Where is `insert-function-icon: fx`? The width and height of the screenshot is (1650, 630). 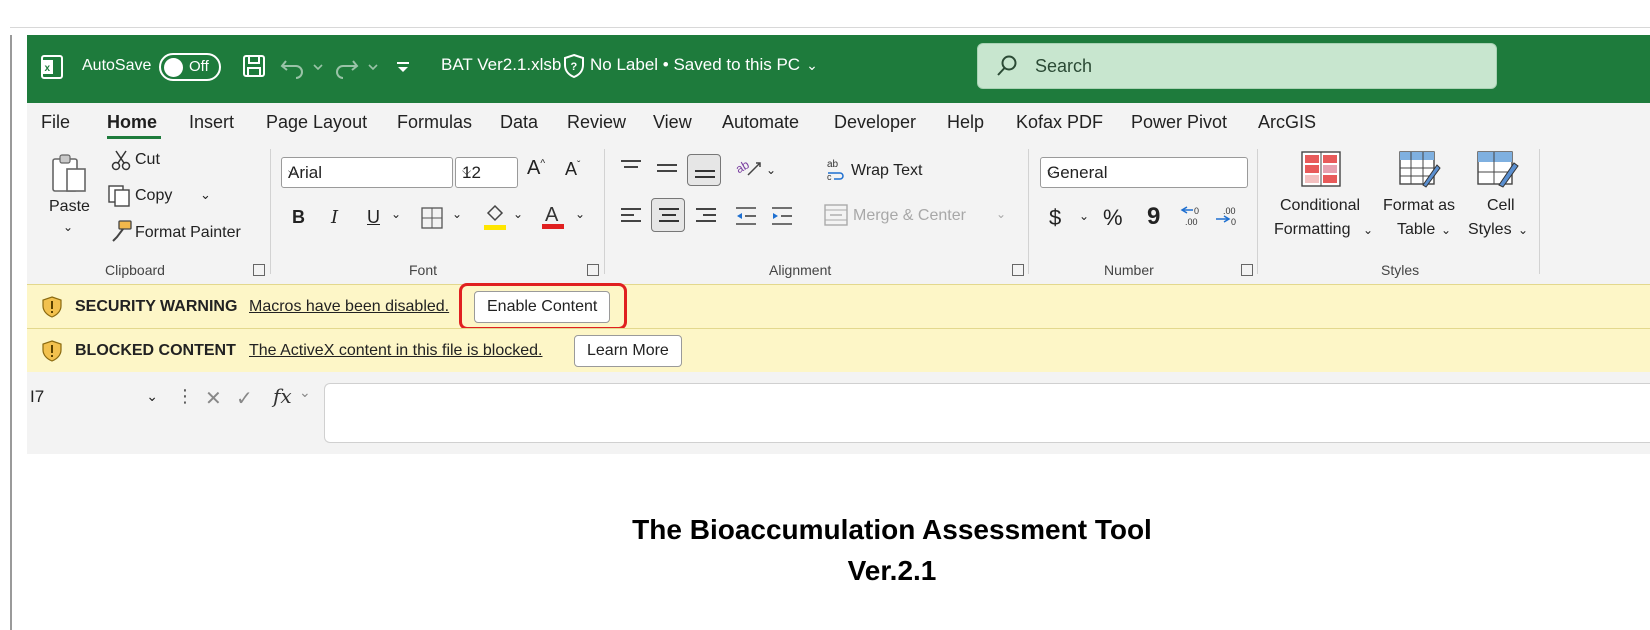
insert-function-icon: fx is located at coordinates (282, 396).